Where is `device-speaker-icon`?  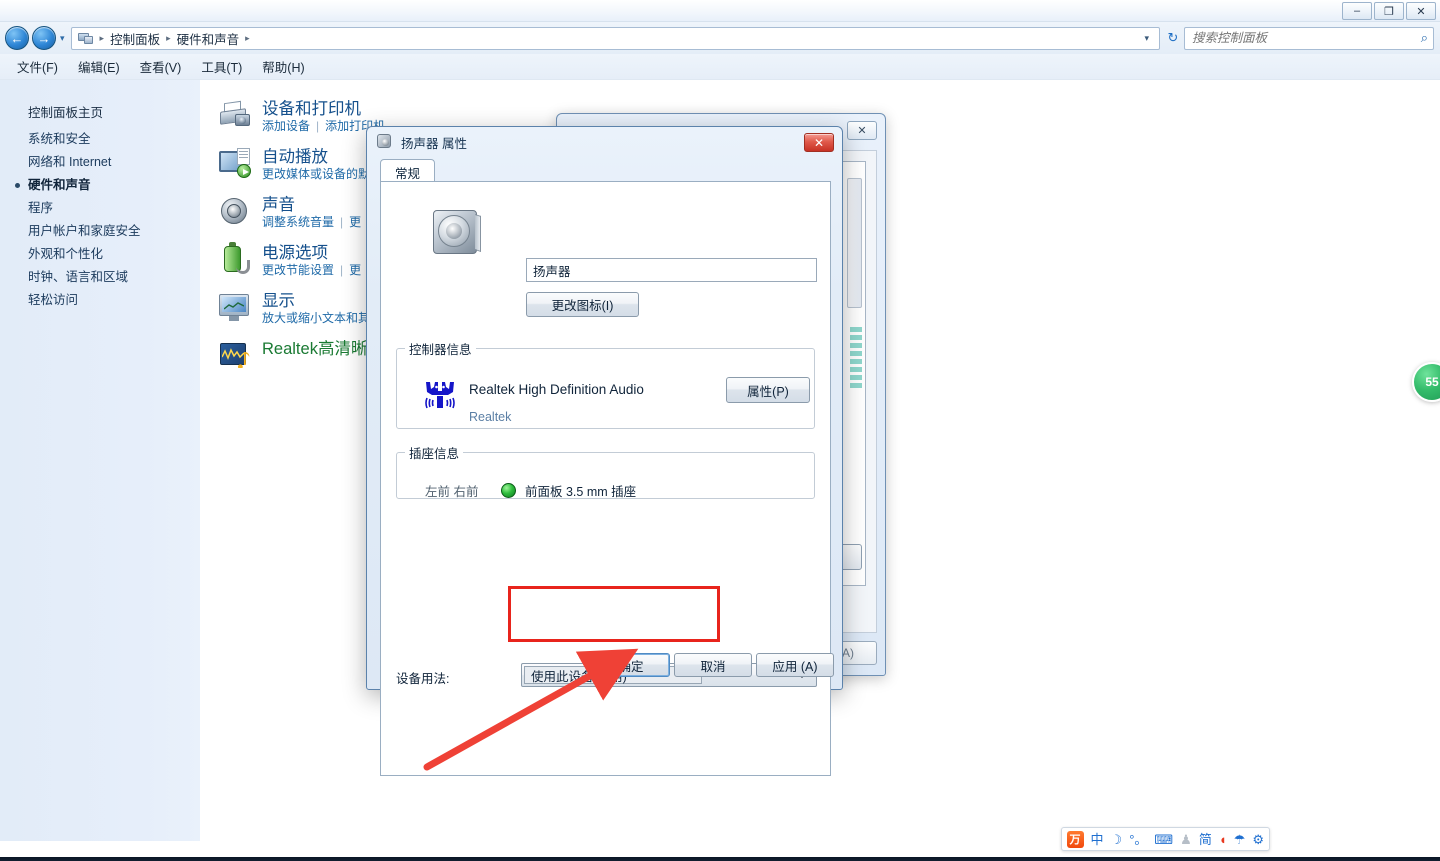 device-speaker-icon is located at coordinates (457, 234).